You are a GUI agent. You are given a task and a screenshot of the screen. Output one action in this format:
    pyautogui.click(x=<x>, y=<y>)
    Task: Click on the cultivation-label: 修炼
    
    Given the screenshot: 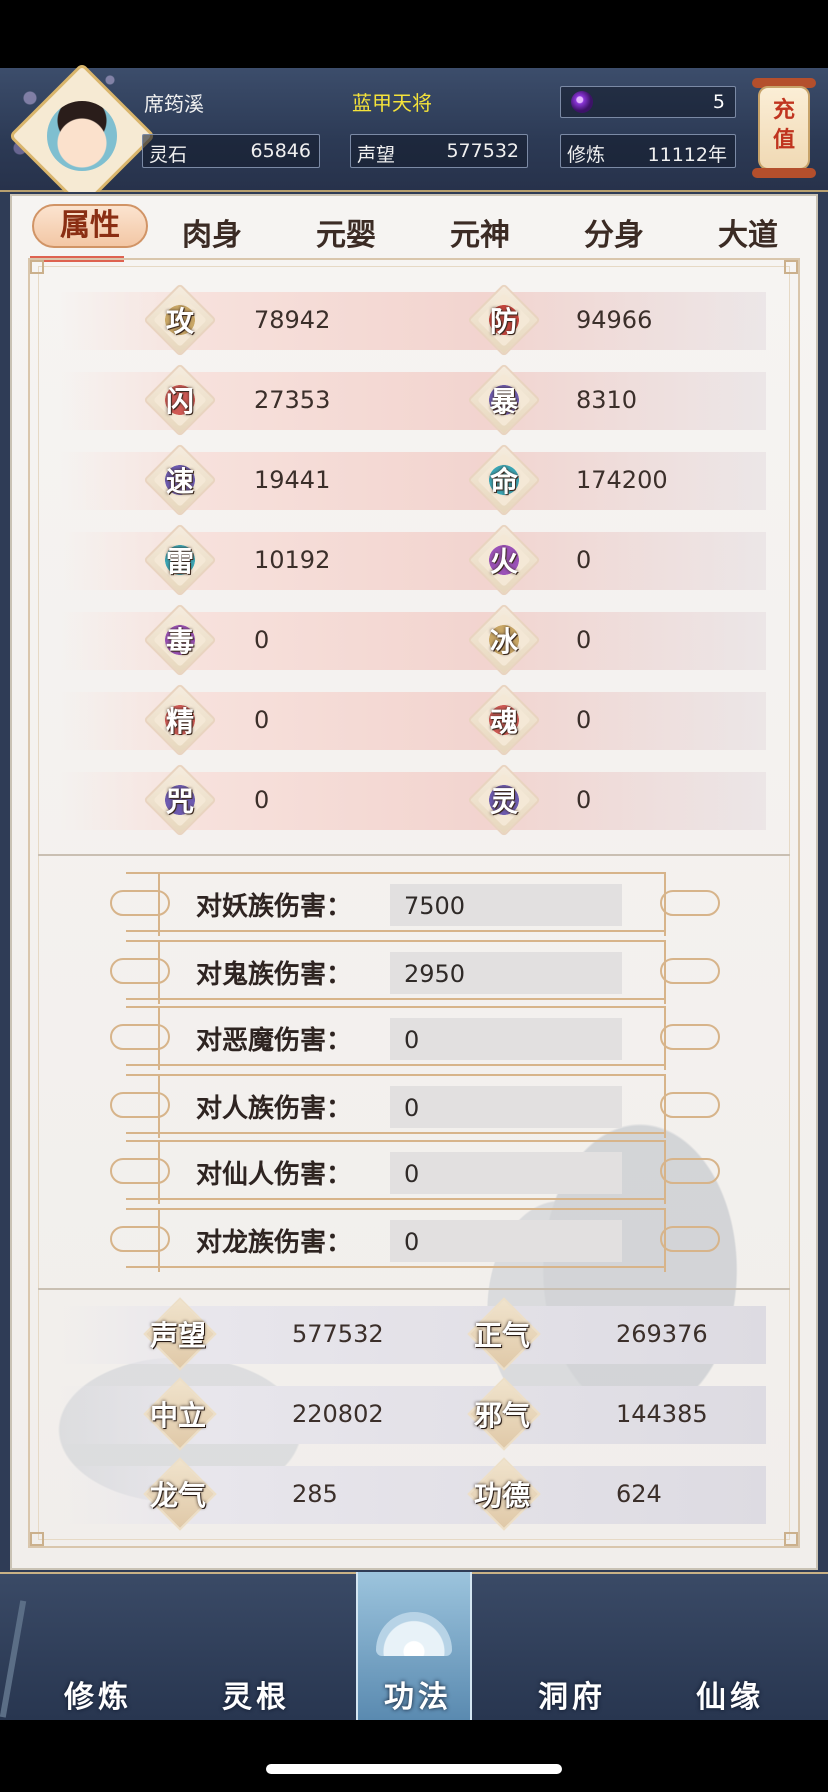 What is the action you would take?
    pyautogui.click(x=586, y=155)
    